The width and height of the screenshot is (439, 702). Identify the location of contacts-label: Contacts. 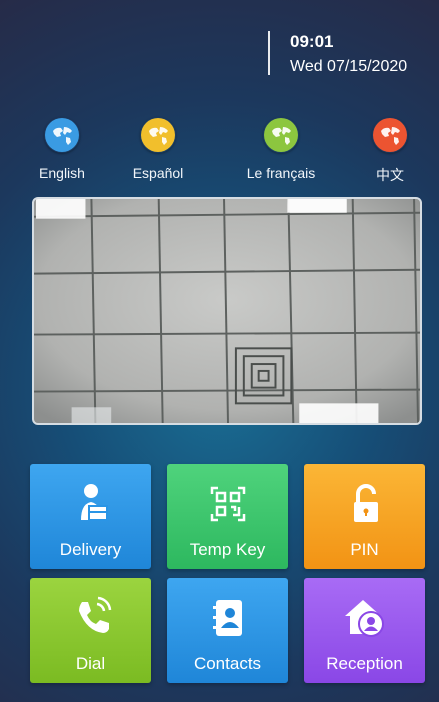
(227, 663).